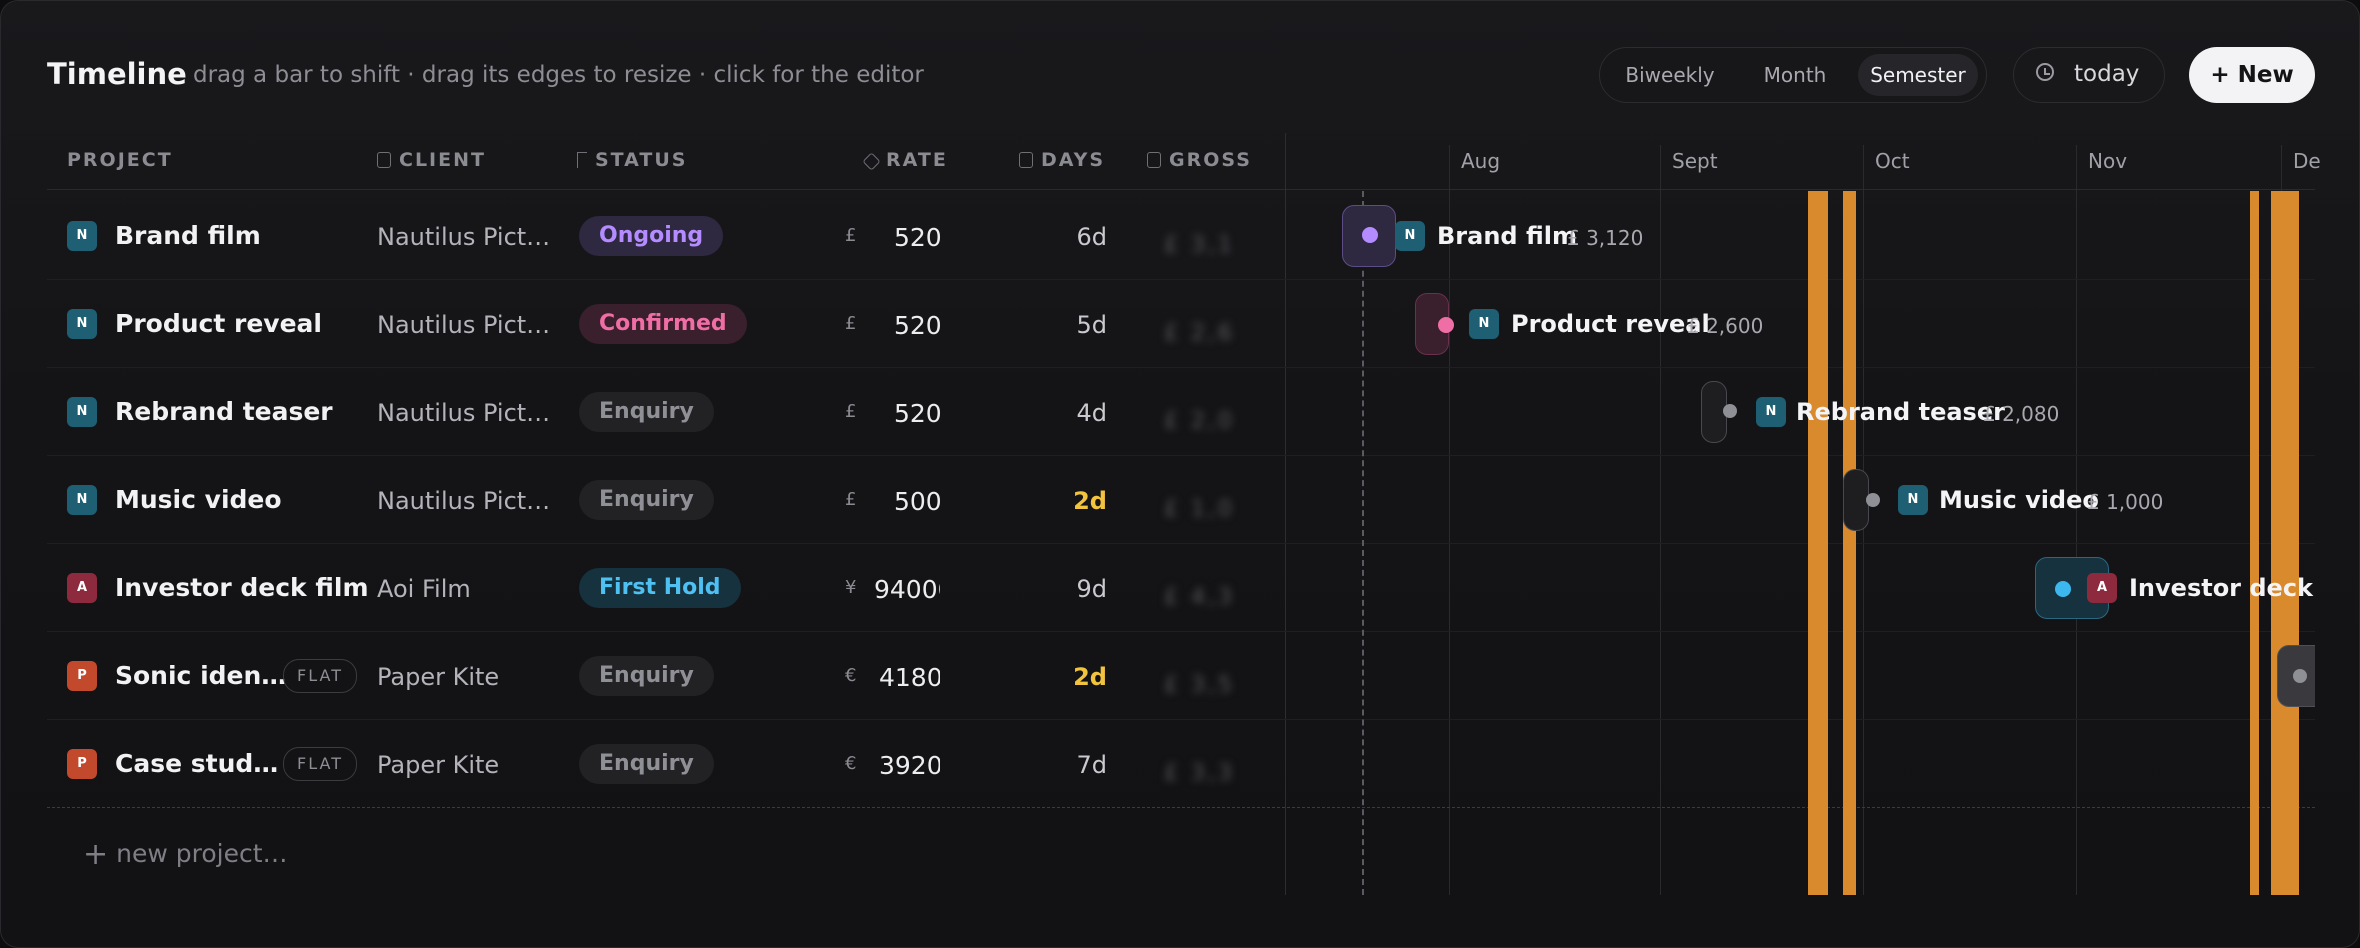 Image resolution: width=2360 pixels, height=948 pixels. I want to click on plus-icon: +, so click(96, 854).